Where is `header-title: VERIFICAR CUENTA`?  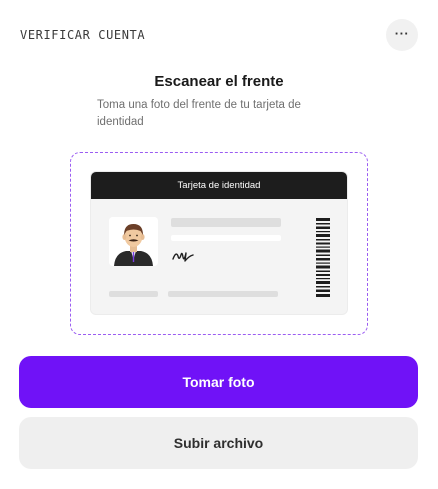
header-title: VERIFICAR CUENTA is located at coordinates (83, 35).